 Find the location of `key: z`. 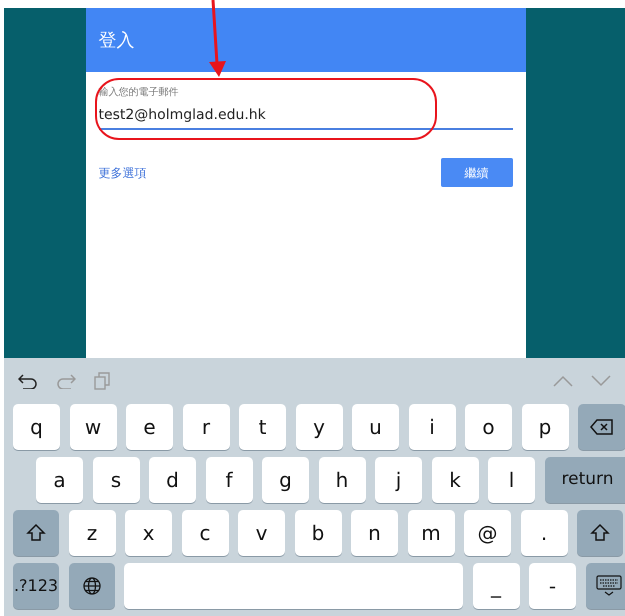

key: z is located at coordinates (92, 533).